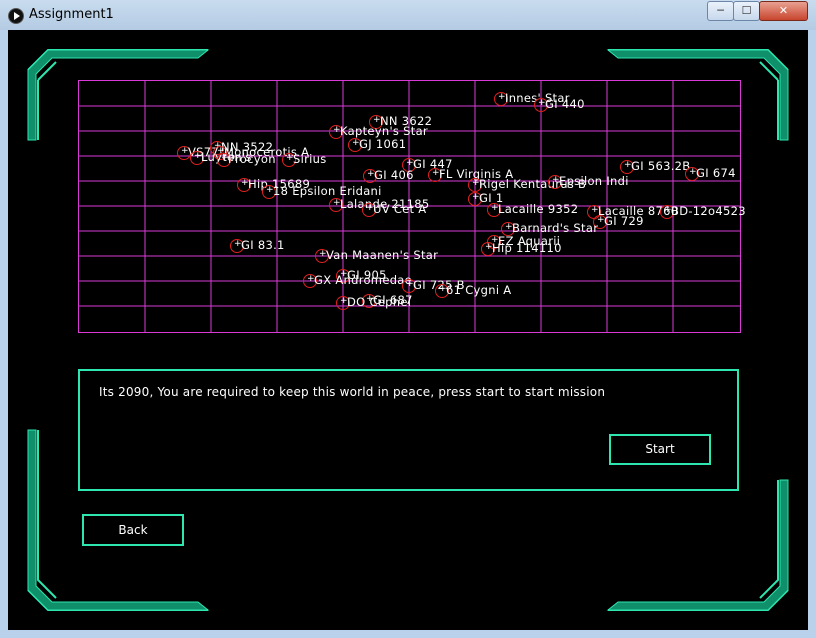  What do you see at coordinates (408, 15) in the screenshot?
I see `title-bar: Assignment1 ─ ☐ ✕` at bounding box center [408, 15].